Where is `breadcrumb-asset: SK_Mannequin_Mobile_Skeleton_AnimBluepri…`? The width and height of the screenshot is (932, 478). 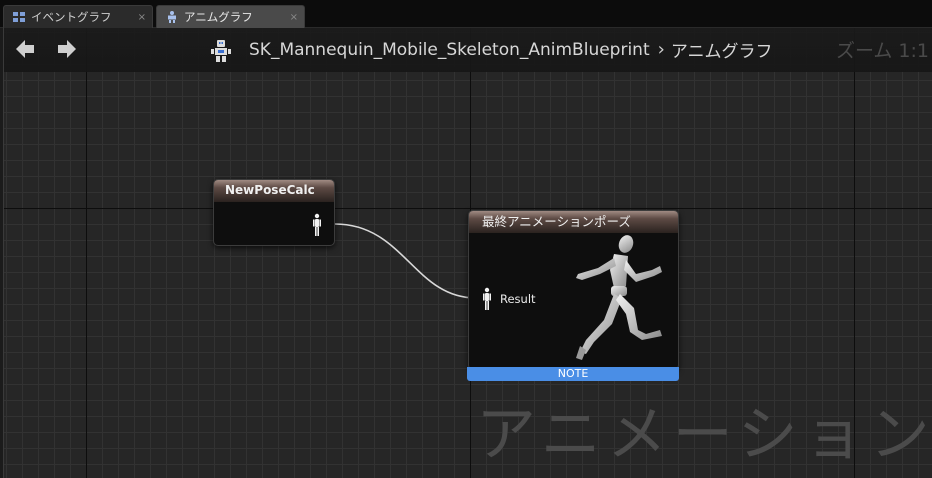
breadcrumb-asset: SK_Mannequin_Mobile_Skeleton_AnimBluepri… is located at coordinates (449, 50).